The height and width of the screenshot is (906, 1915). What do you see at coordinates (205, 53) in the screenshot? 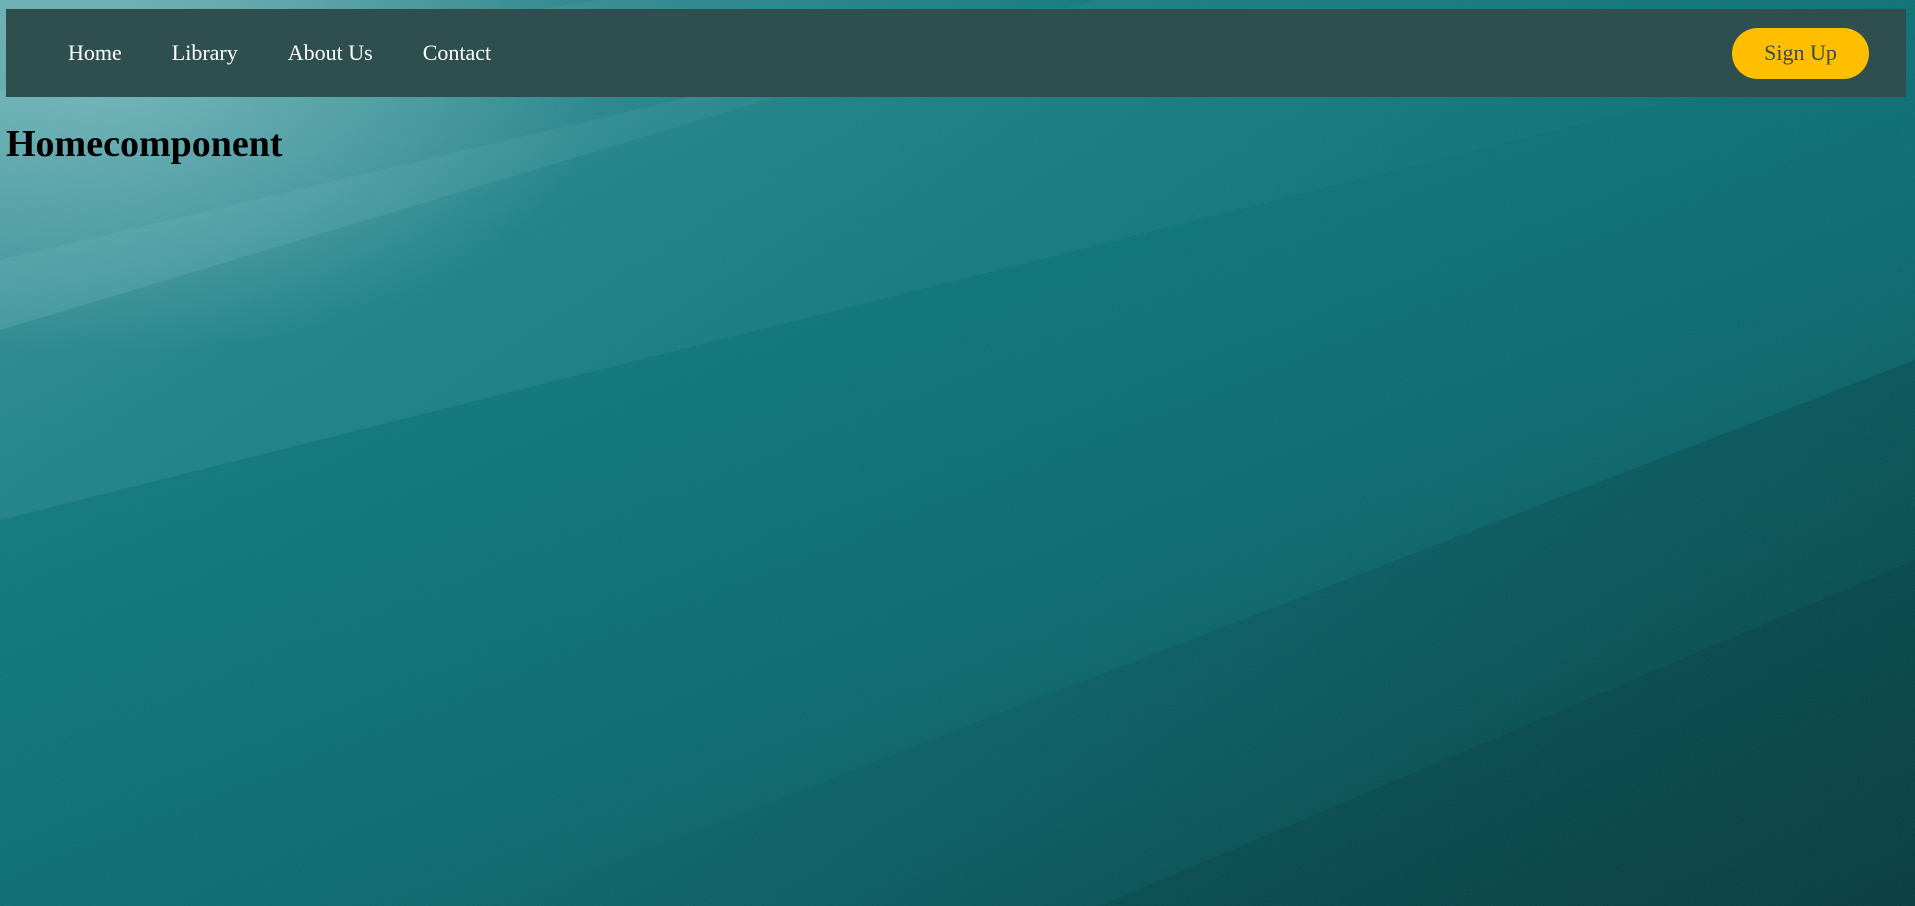
I see `nav-link-library: Library` at bounding box center [205, 53].